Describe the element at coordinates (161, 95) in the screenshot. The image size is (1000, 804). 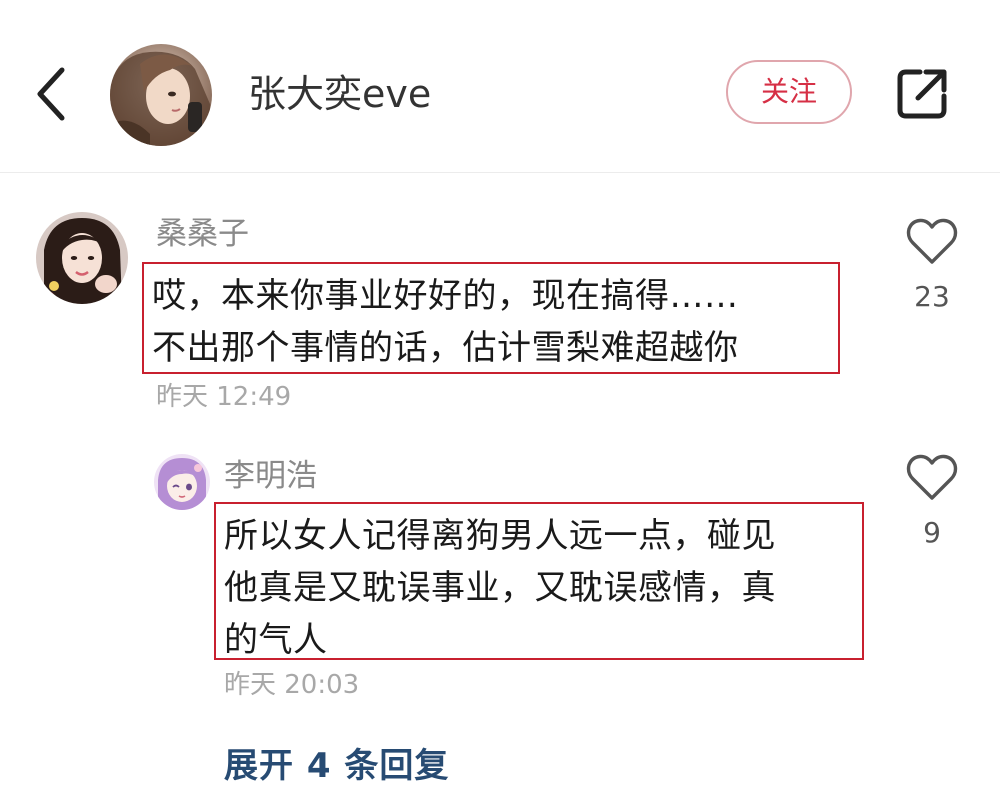
I see `author-avatar` at that location.